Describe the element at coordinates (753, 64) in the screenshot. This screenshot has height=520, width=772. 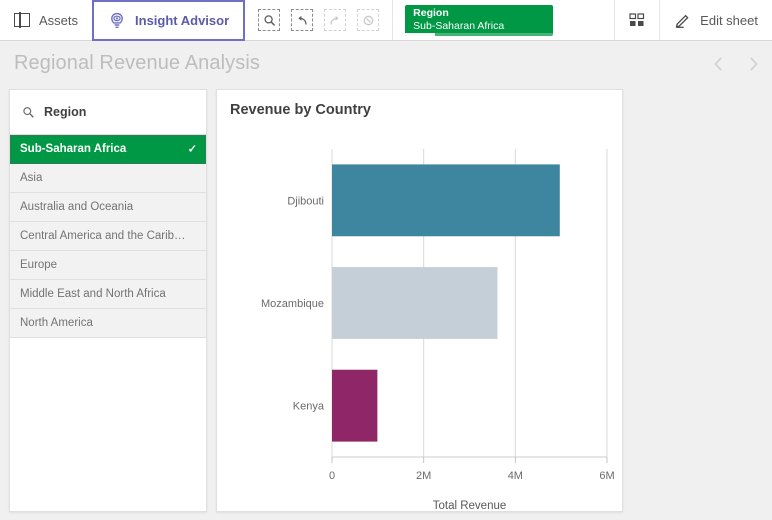
I see `chevron-right-icon` at that location.